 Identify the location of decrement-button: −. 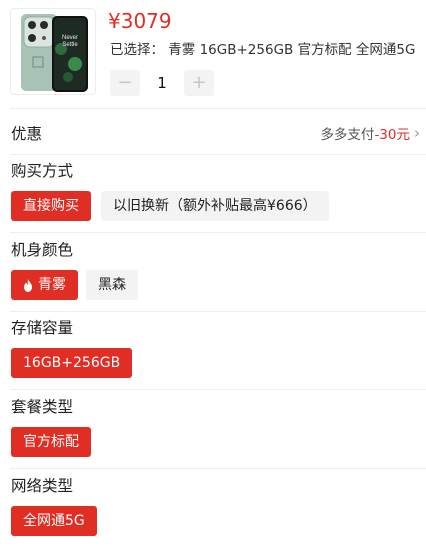
(125, 83).